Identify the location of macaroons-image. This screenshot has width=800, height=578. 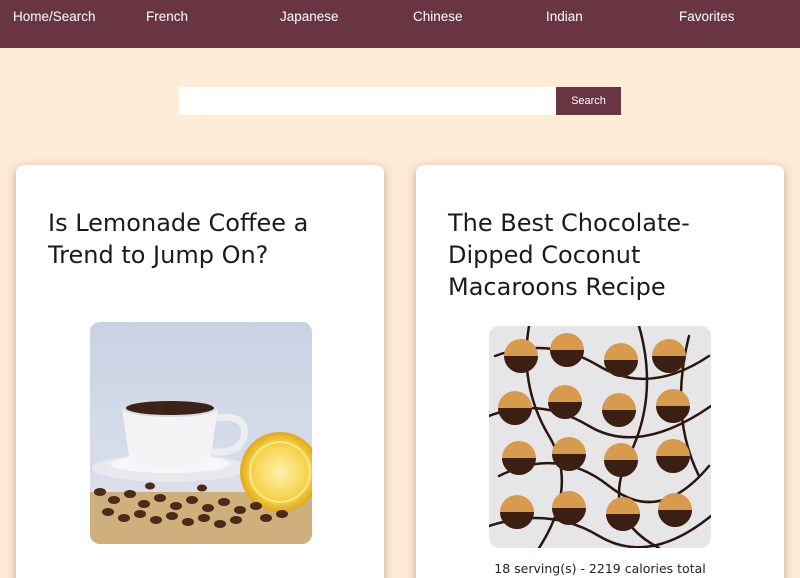
(600, 437).